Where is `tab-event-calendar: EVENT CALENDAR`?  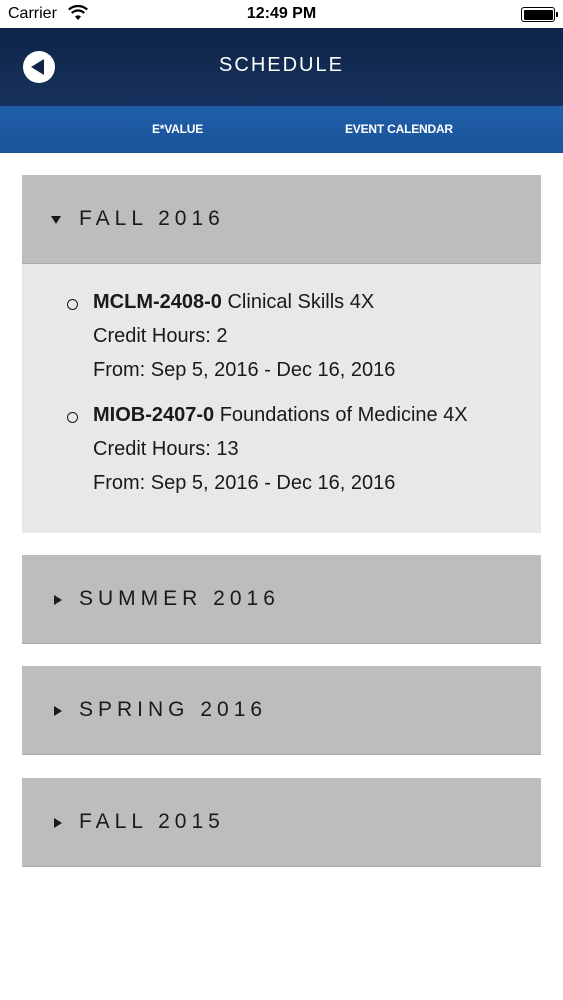 tab-event-calendar: EVENT CALENDAR is located at coordinates (399, 129).